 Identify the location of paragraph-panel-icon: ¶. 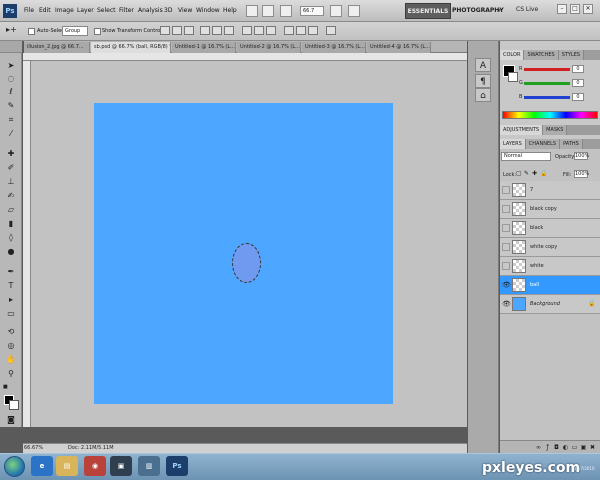
(483, 81).